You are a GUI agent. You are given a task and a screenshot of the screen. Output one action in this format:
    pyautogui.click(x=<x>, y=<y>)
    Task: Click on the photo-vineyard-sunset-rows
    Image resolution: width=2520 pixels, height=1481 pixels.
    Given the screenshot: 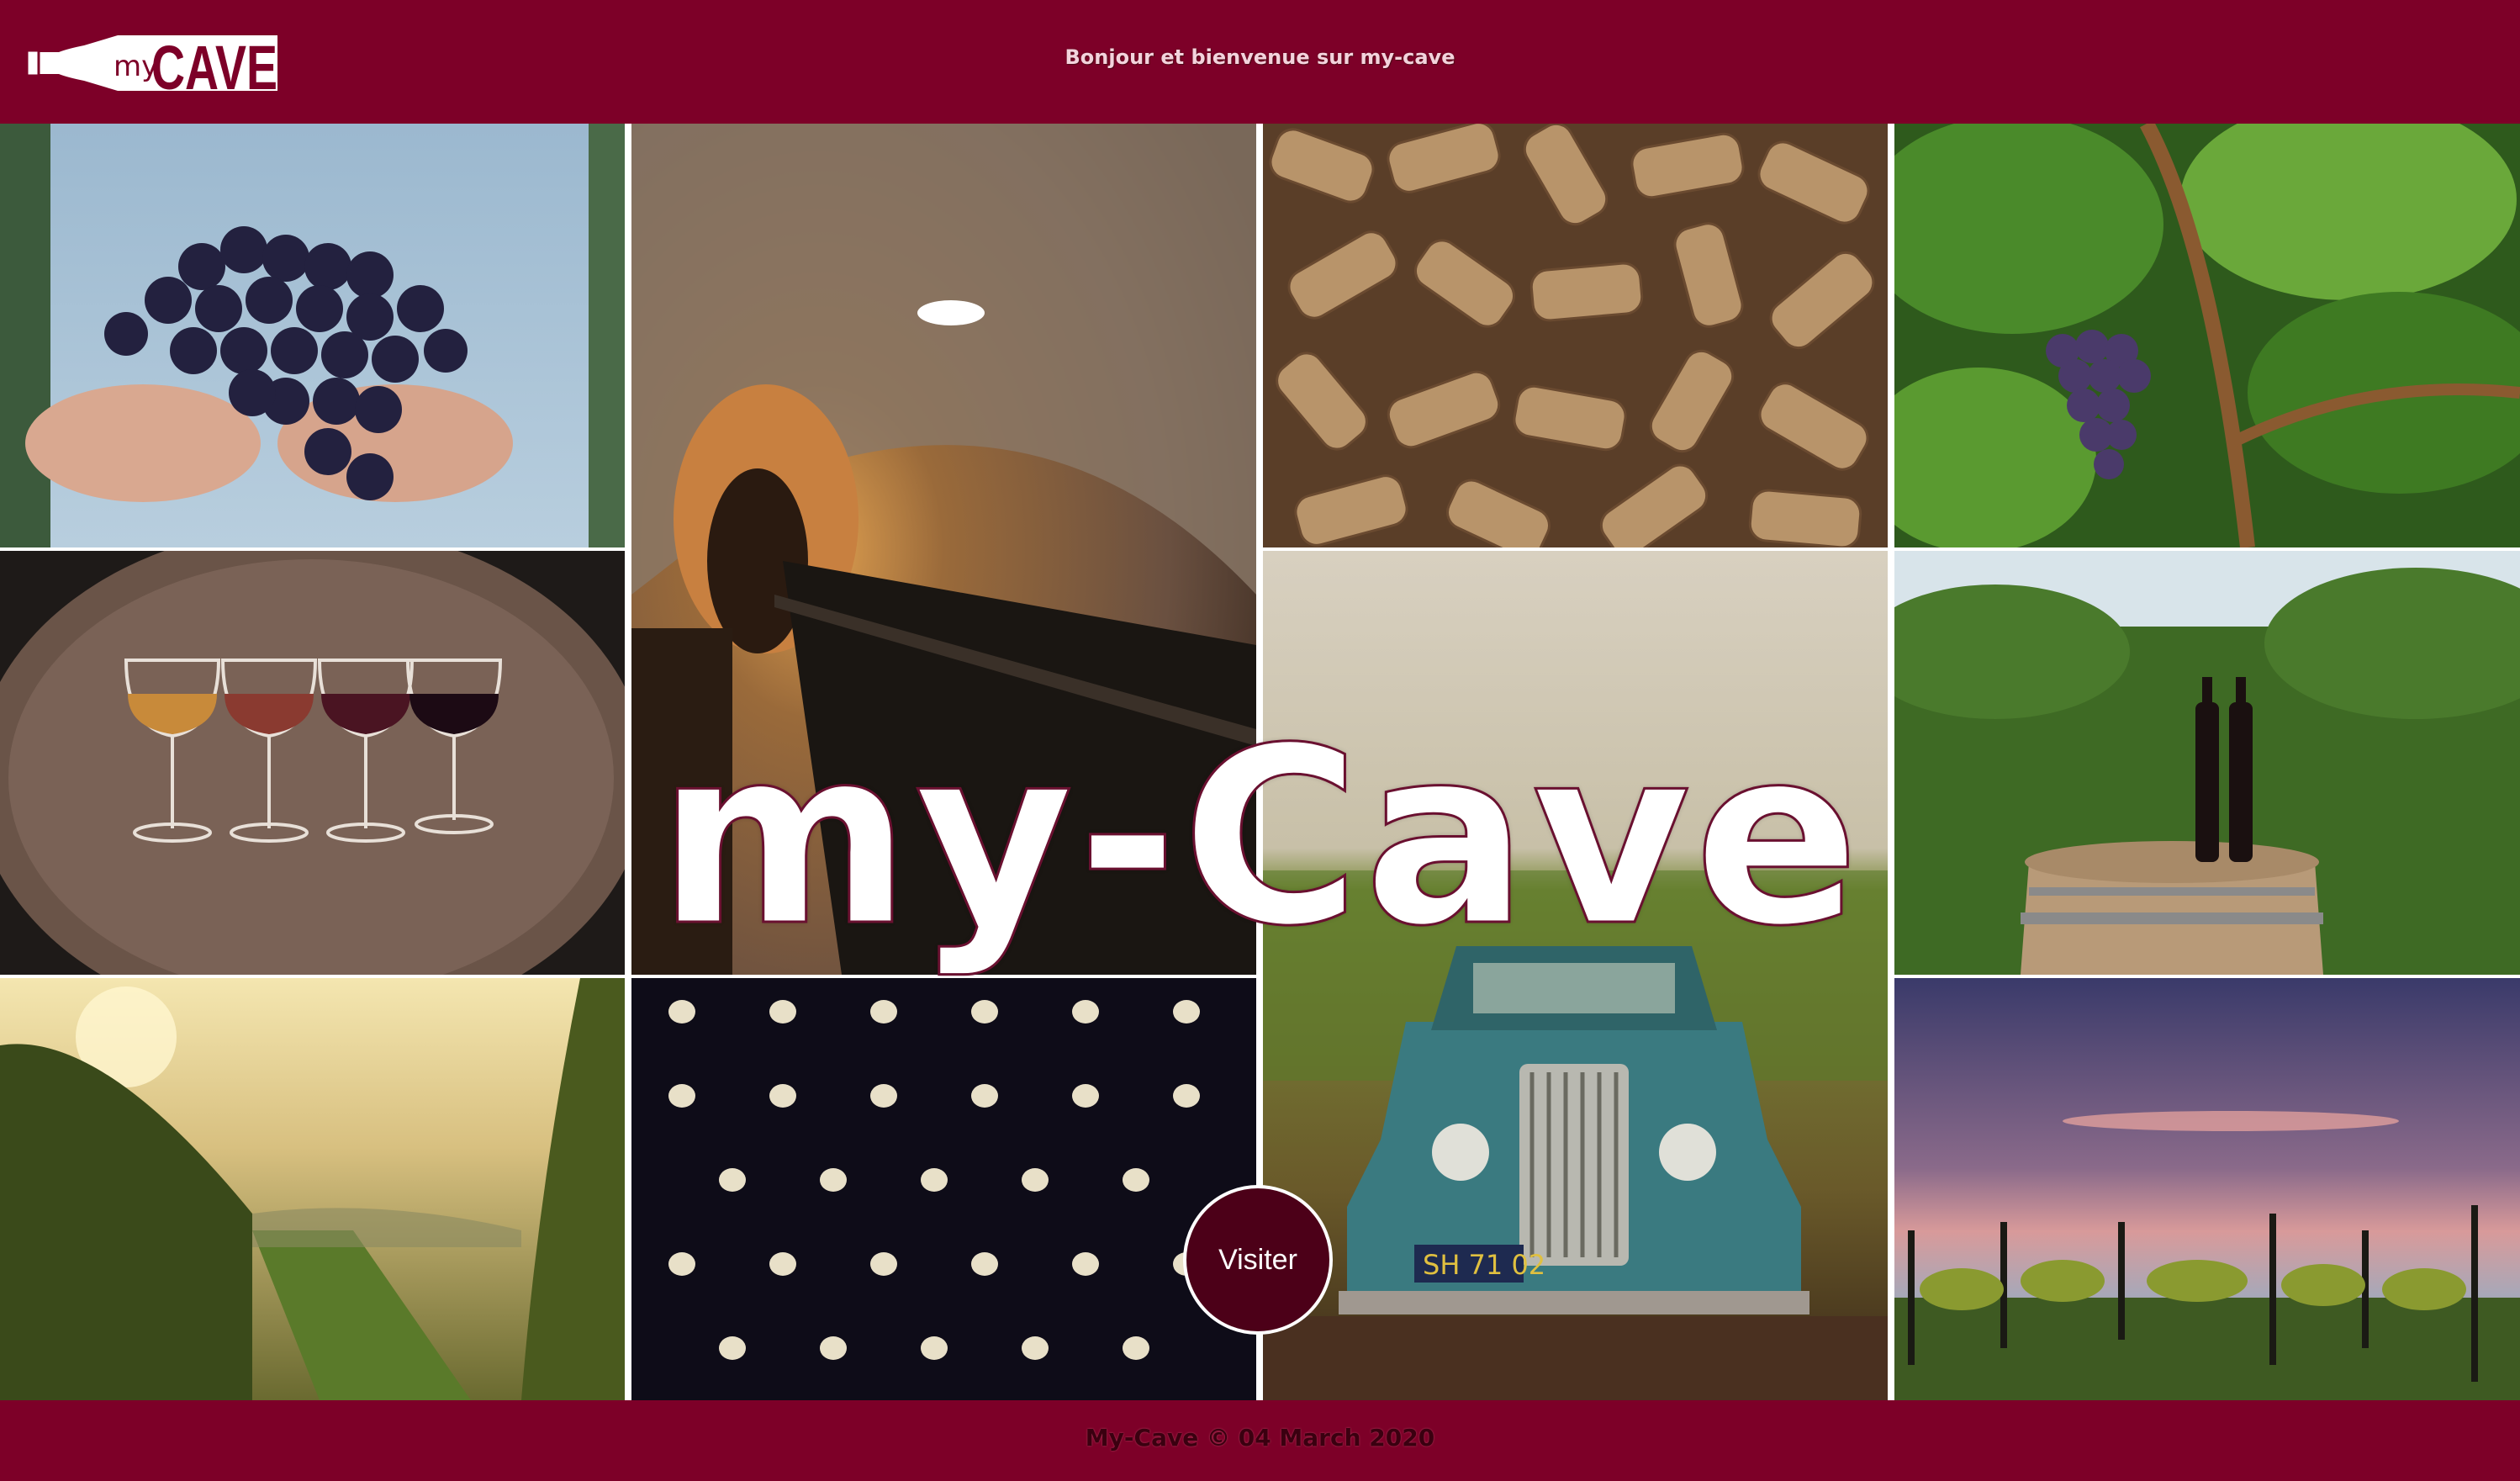 What is the action you would take?
    pyautogui.click(x=312, y=1189)
    